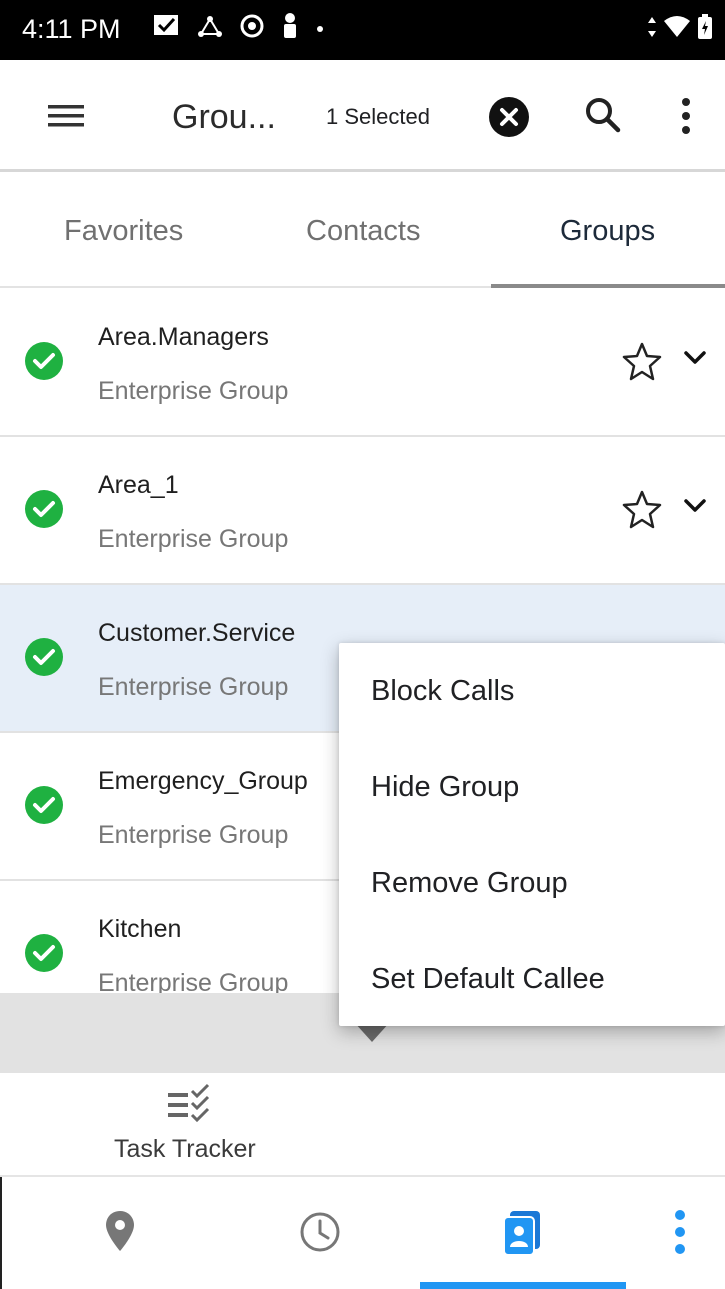 The image size is (725, 1289). What do you see at coordinates (652, 27) in the screenshot?
I see `data-arrows-icon` at bounding box center [652, 27].